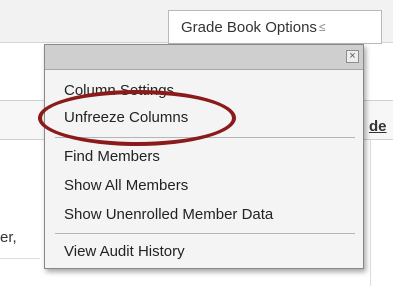  Describe the element at coordinates (8, 237) in the screenshot. I see `student-name-cell: er,` at that location.